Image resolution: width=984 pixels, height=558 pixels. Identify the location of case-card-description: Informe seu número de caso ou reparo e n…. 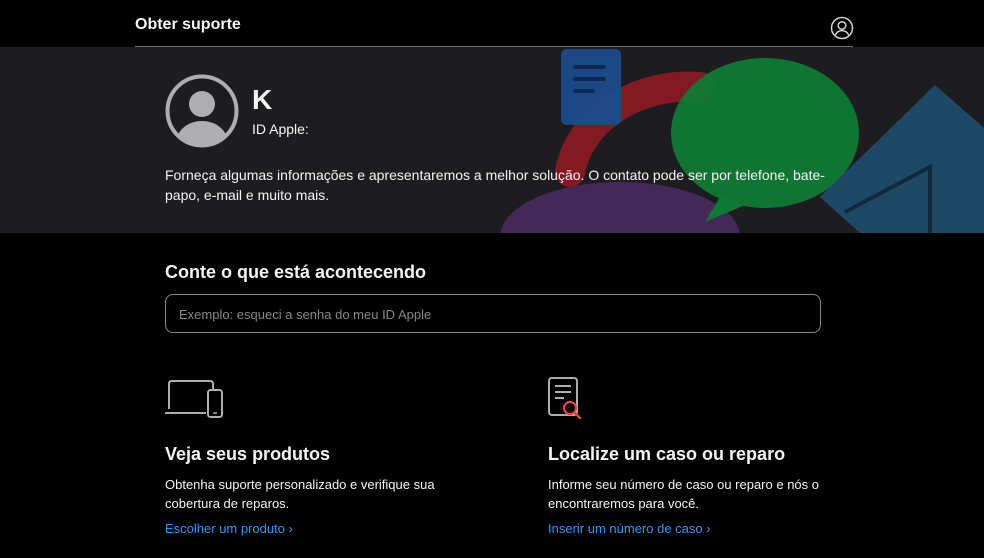
(683, 494).